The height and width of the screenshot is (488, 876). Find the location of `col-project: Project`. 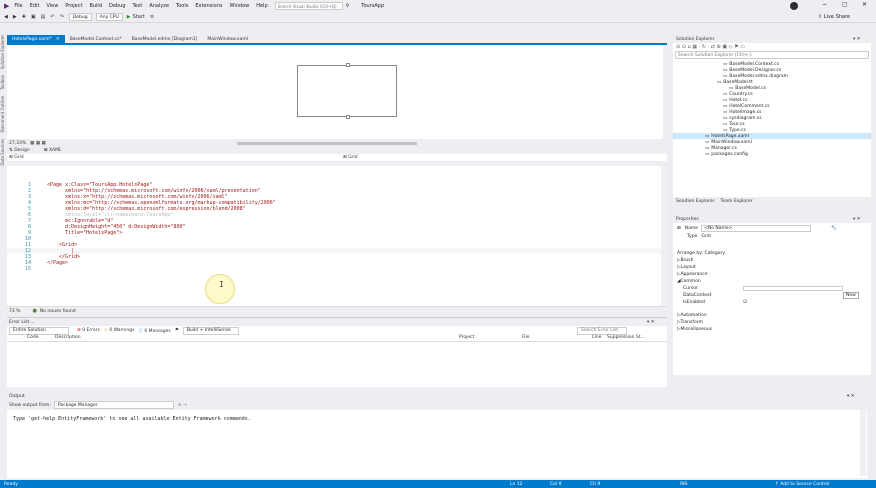

col-project: Project is located at coordinates (466, 337).